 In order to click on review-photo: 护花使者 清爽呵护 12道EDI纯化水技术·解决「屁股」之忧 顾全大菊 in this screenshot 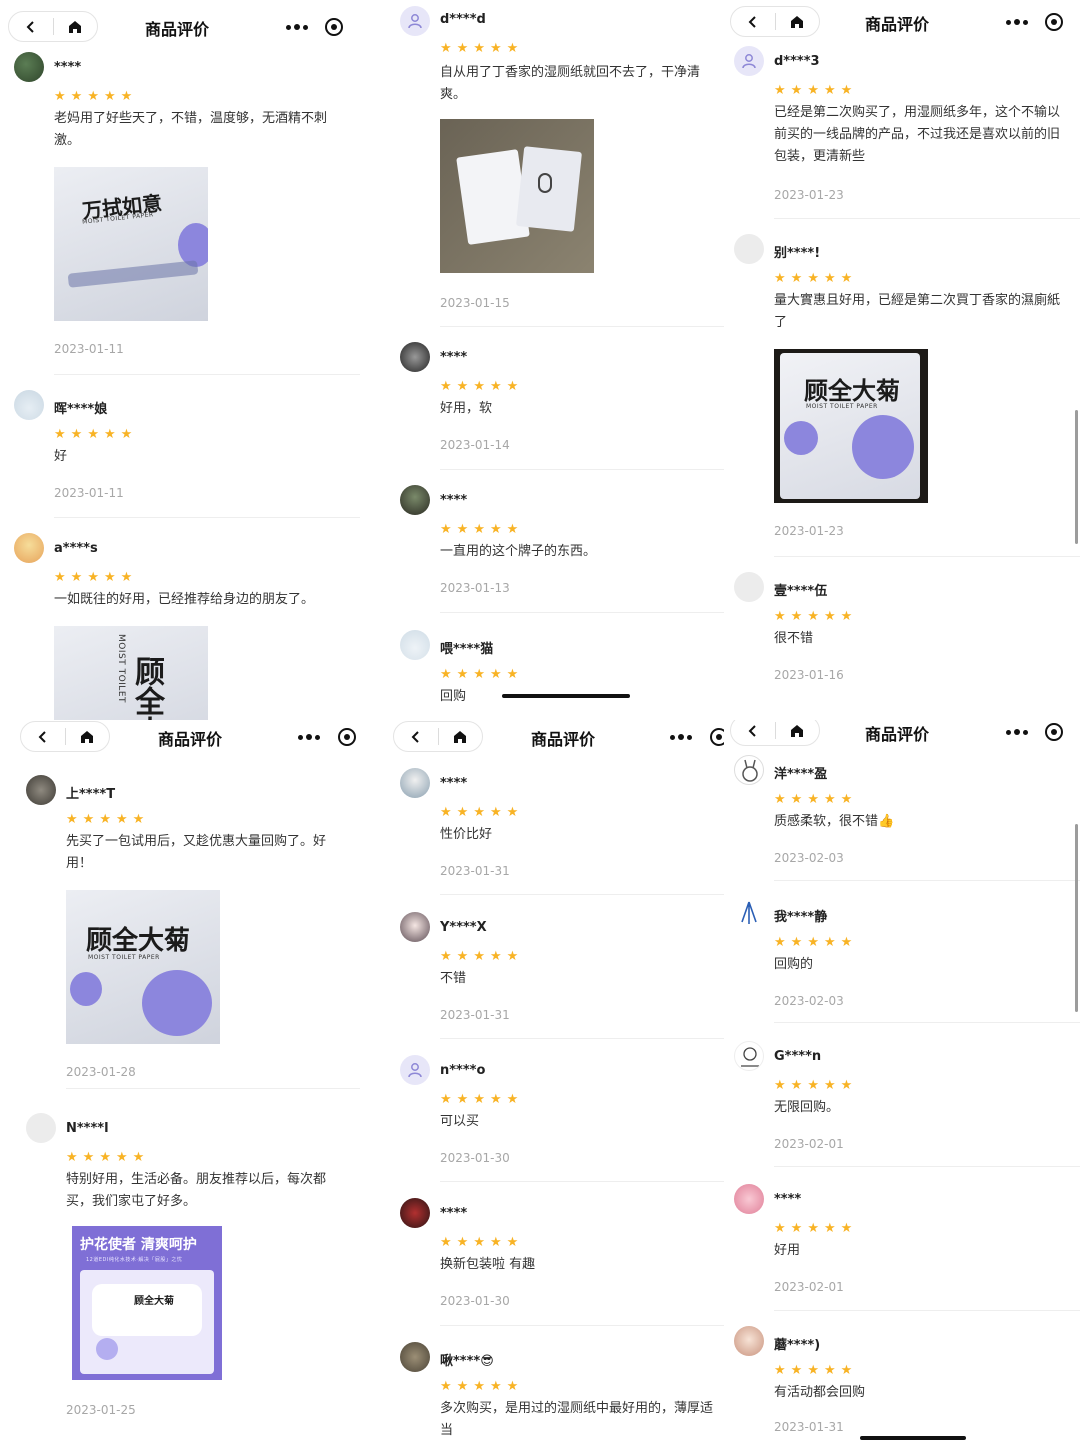, I will do `click(147, 1303)`.